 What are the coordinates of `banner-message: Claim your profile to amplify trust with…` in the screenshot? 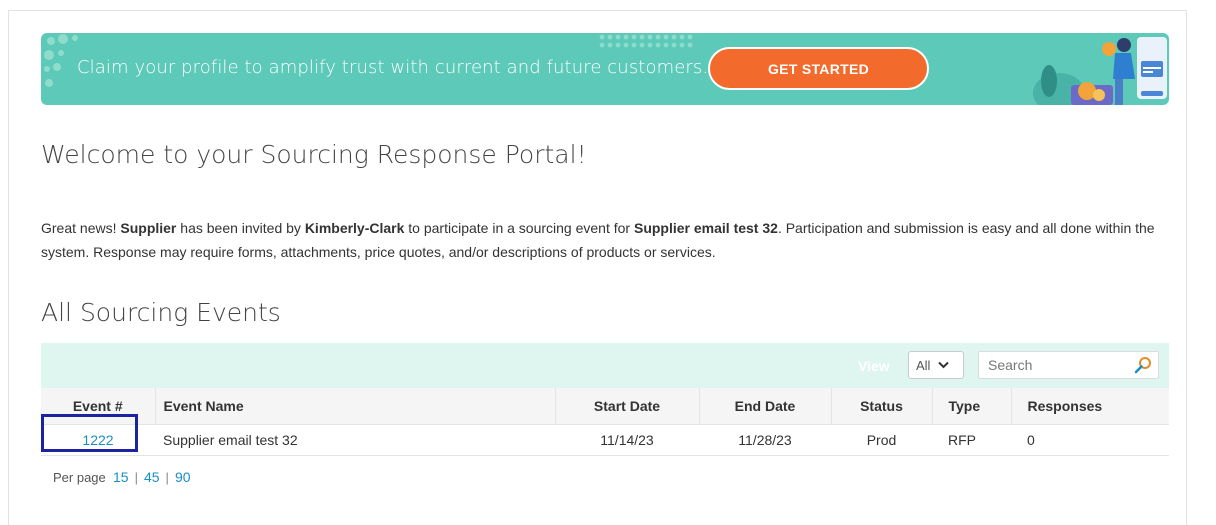 It's located at (393, 67).